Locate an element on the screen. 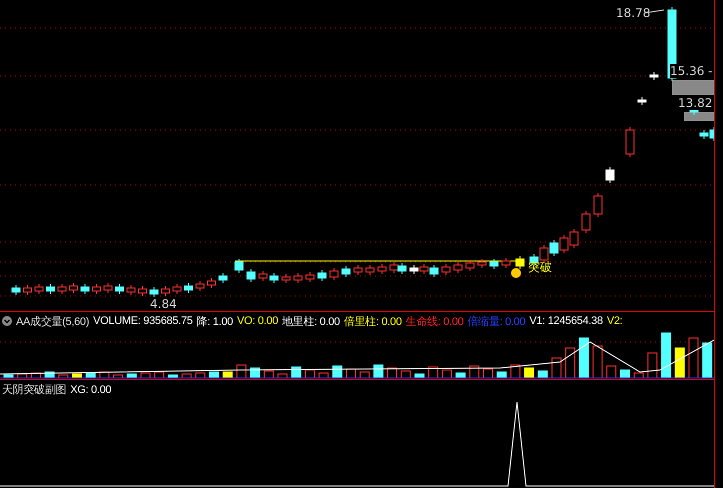 The width and height of the screenshot is (723, 488). indicator-value: 生命线: 0.00 is located at coordinates (435, 321).